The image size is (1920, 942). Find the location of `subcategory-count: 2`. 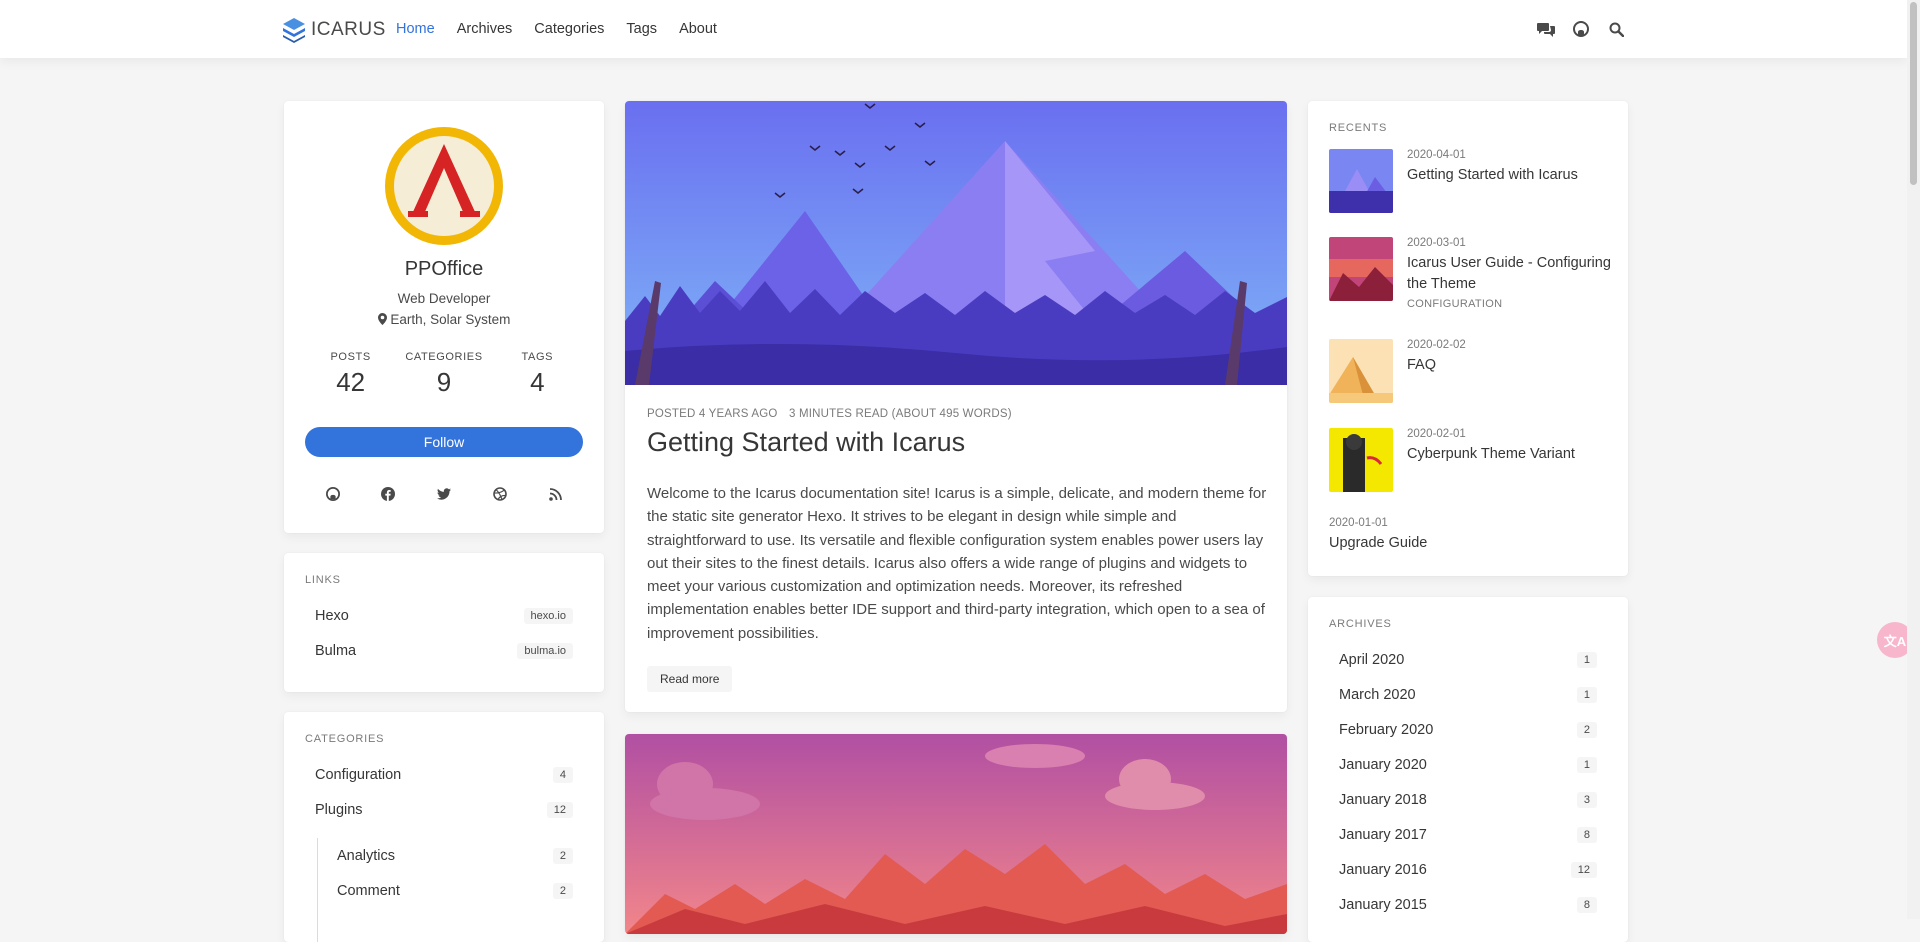

subcategory-count: 2 is located at coordinates (562, 891).